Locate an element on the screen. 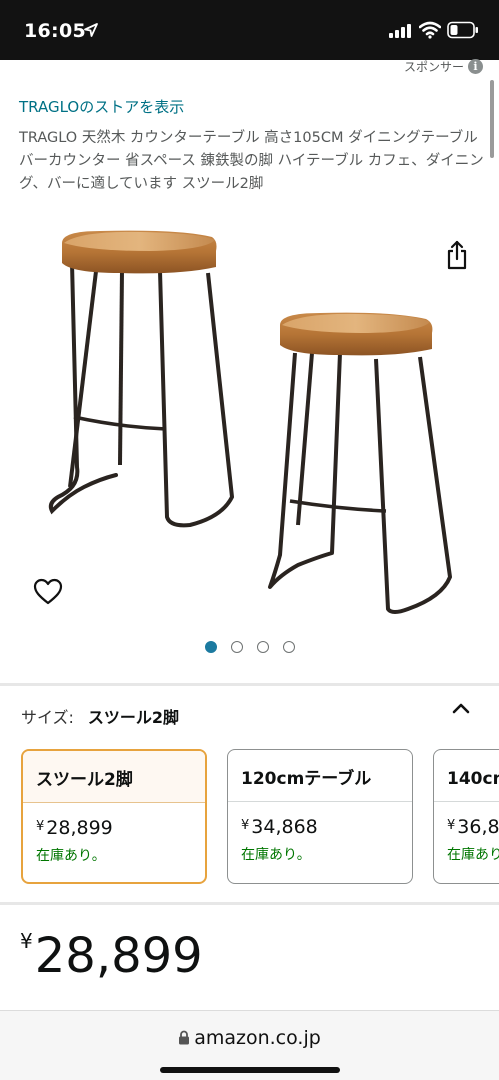 The image size is (499, 1080). size-option-card: スツール2脚 ¥28,899 在庫あり。 is located at coordinates (114, 816).